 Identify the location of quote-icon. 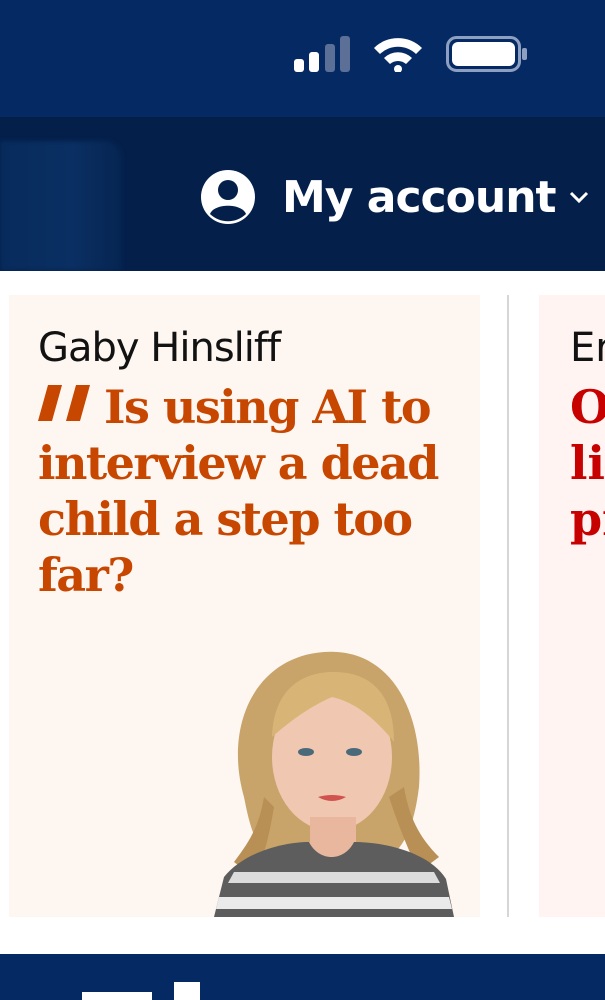
(64, 403).